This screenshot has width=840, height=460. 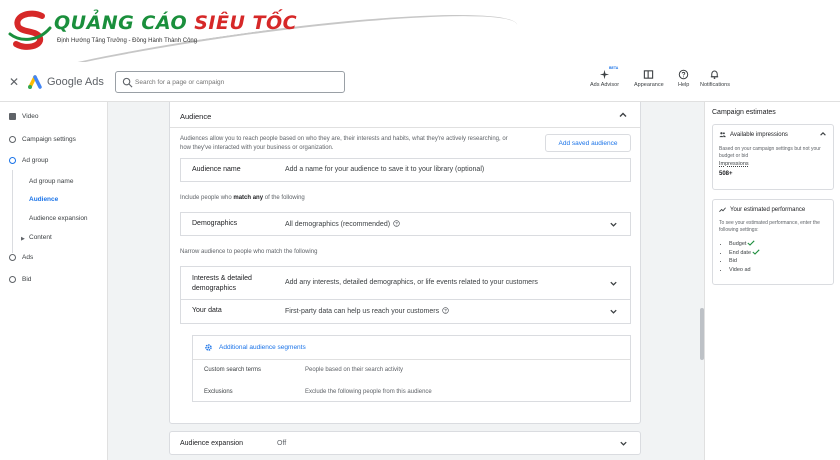 What do you see at coordinates (12, 211) in the screenshot?
I see `nav-tree-line` at bounding box center [12, 211].